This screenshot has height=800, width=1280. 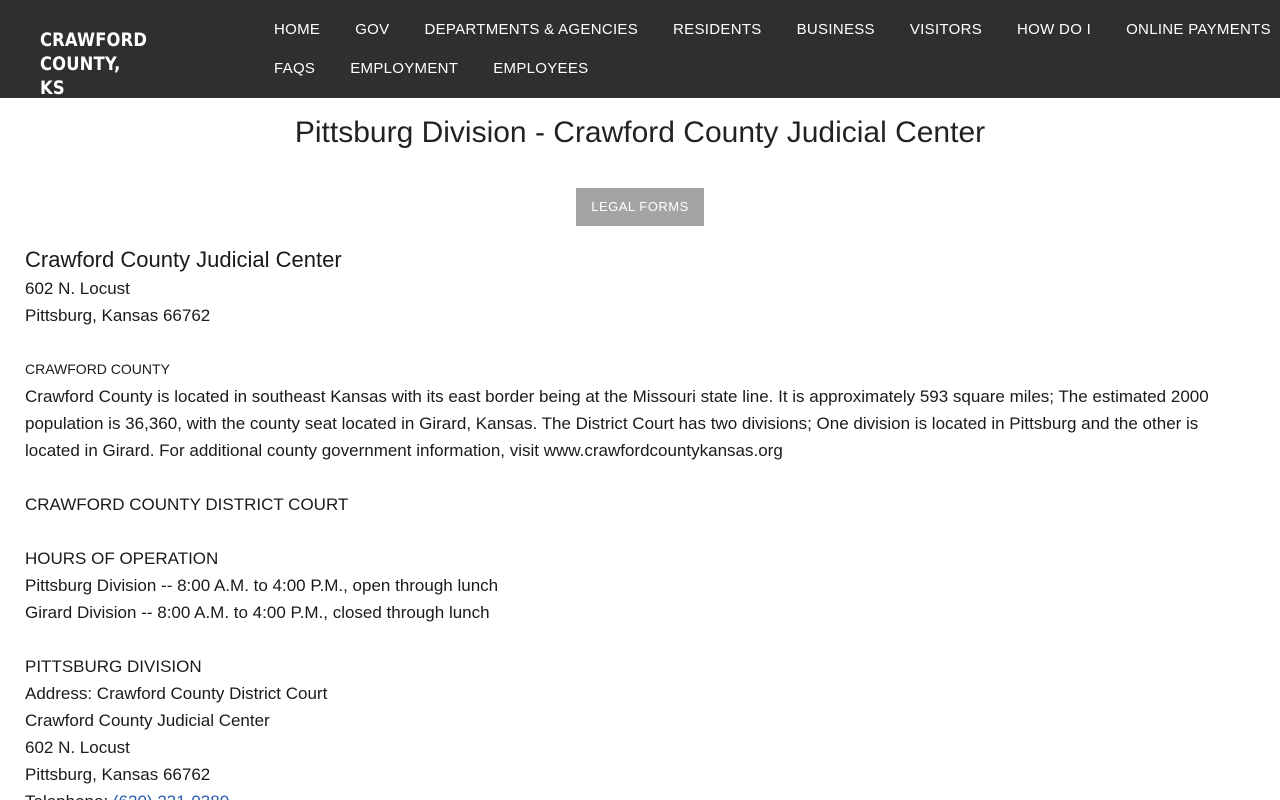 What do you see at coordinates (97, 369) in the screenshot?
I see `county-label: CRAWFORD COUNTY` at bounding box center [97, 369].